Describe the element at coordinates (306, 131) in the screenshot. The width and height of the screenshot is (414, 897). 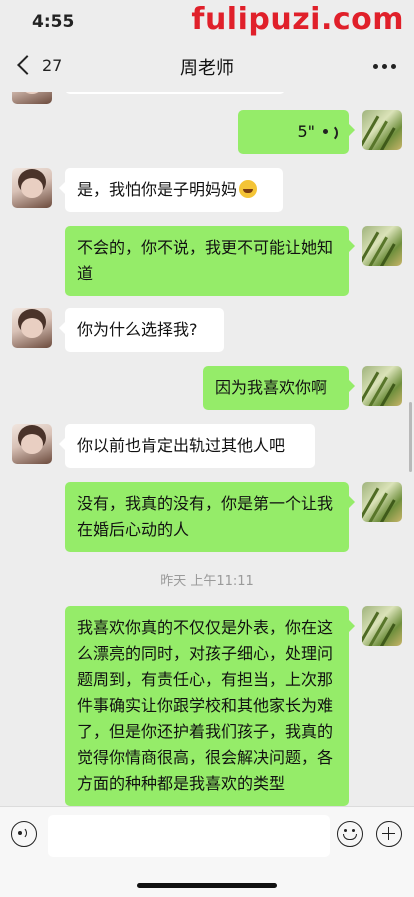
I see `voice-duration: 5"` at that location.